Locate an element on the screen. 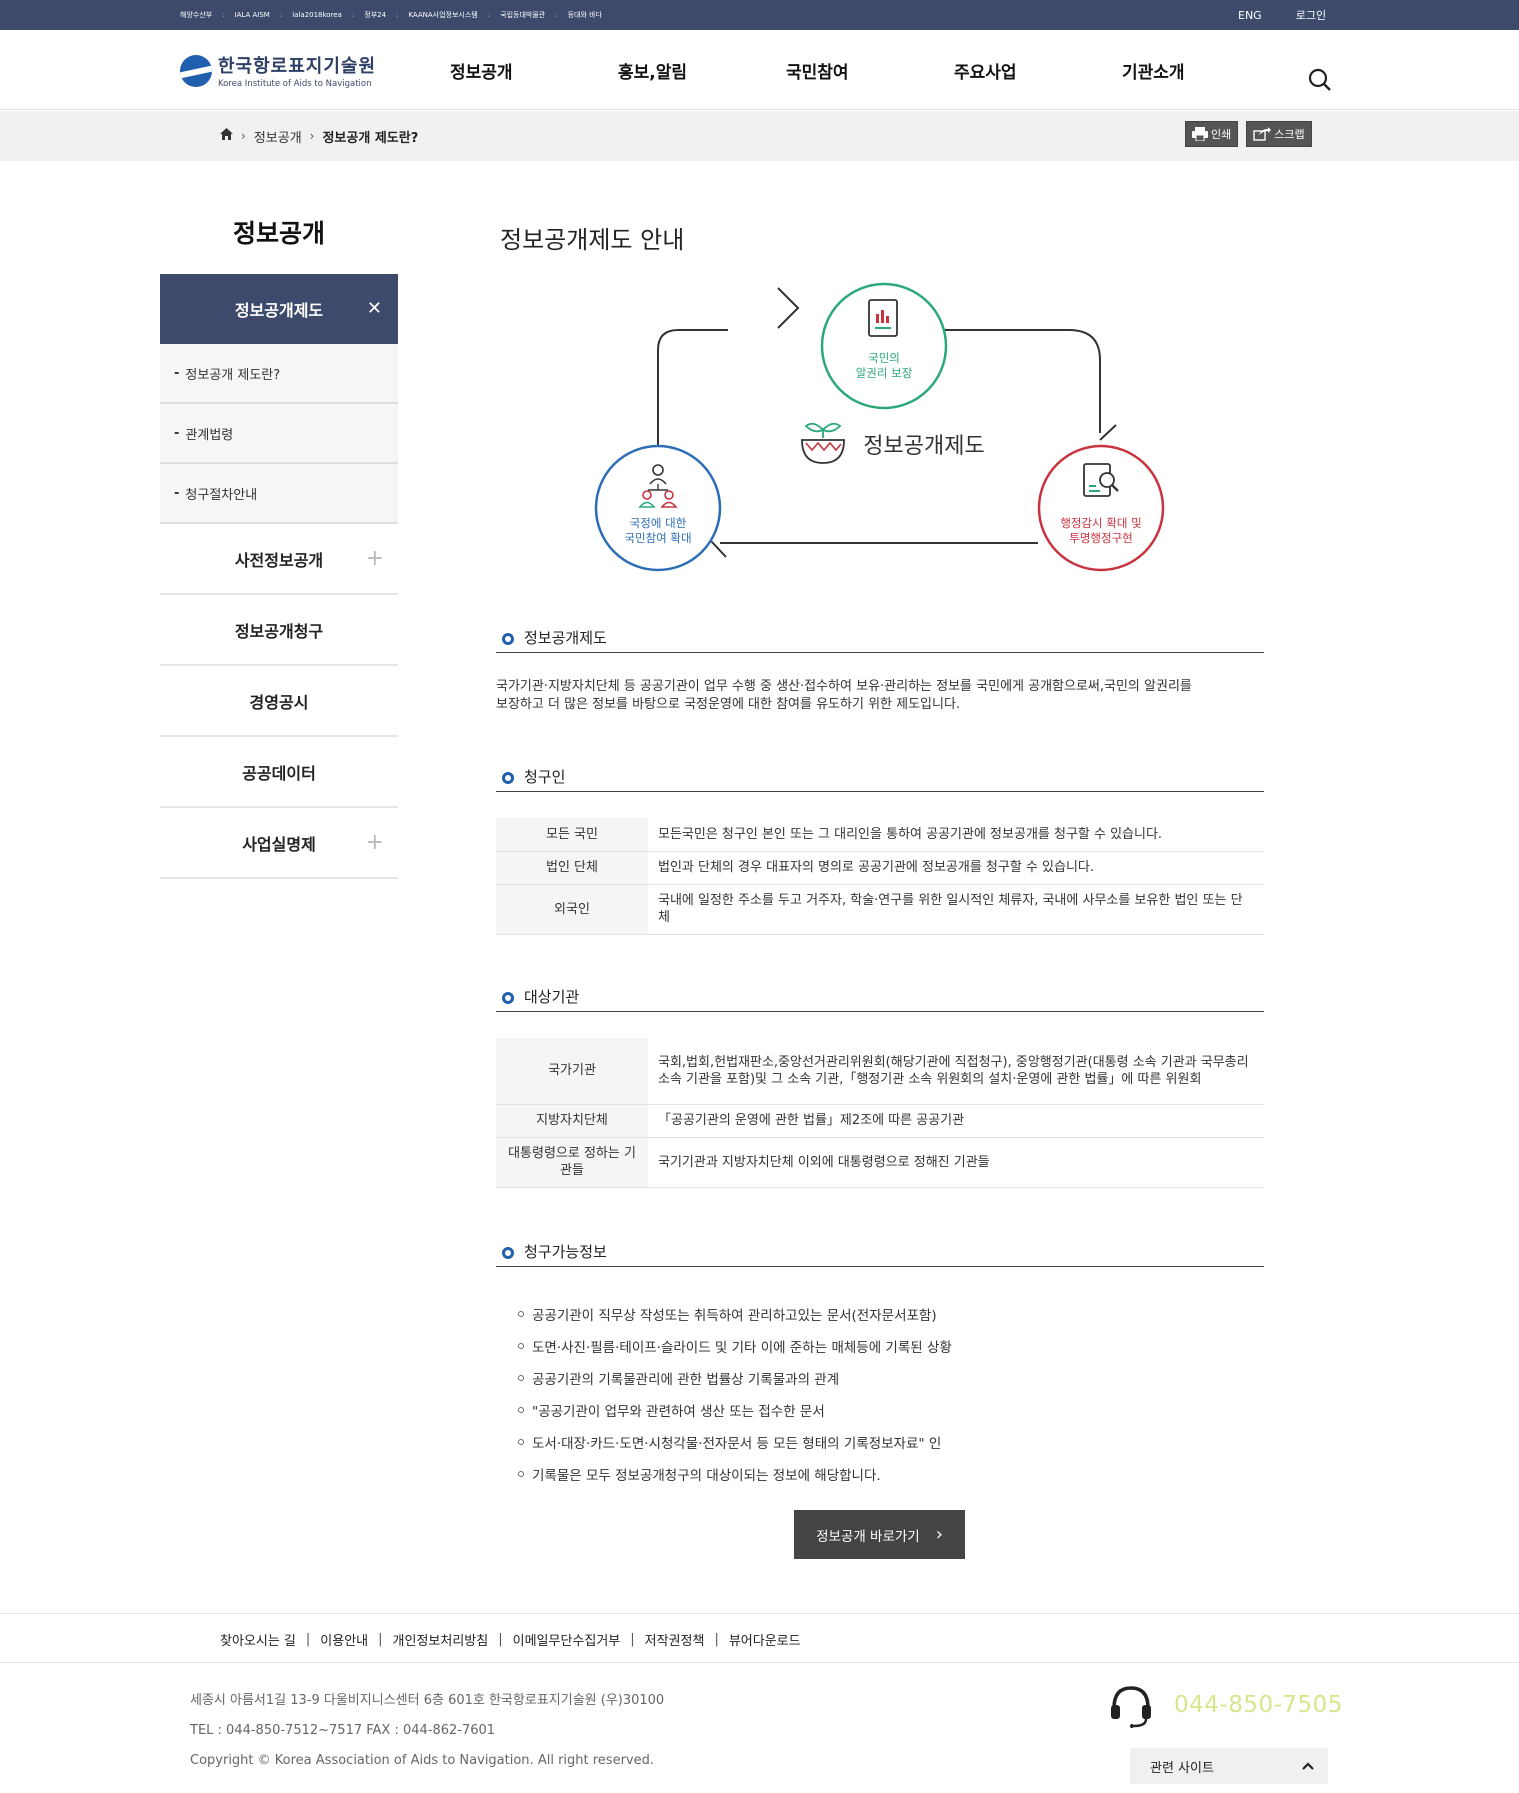 This screenshot has width=1519, height=1793. nav-item-news: 홍보,알림 is located at coordinates (682, 70).